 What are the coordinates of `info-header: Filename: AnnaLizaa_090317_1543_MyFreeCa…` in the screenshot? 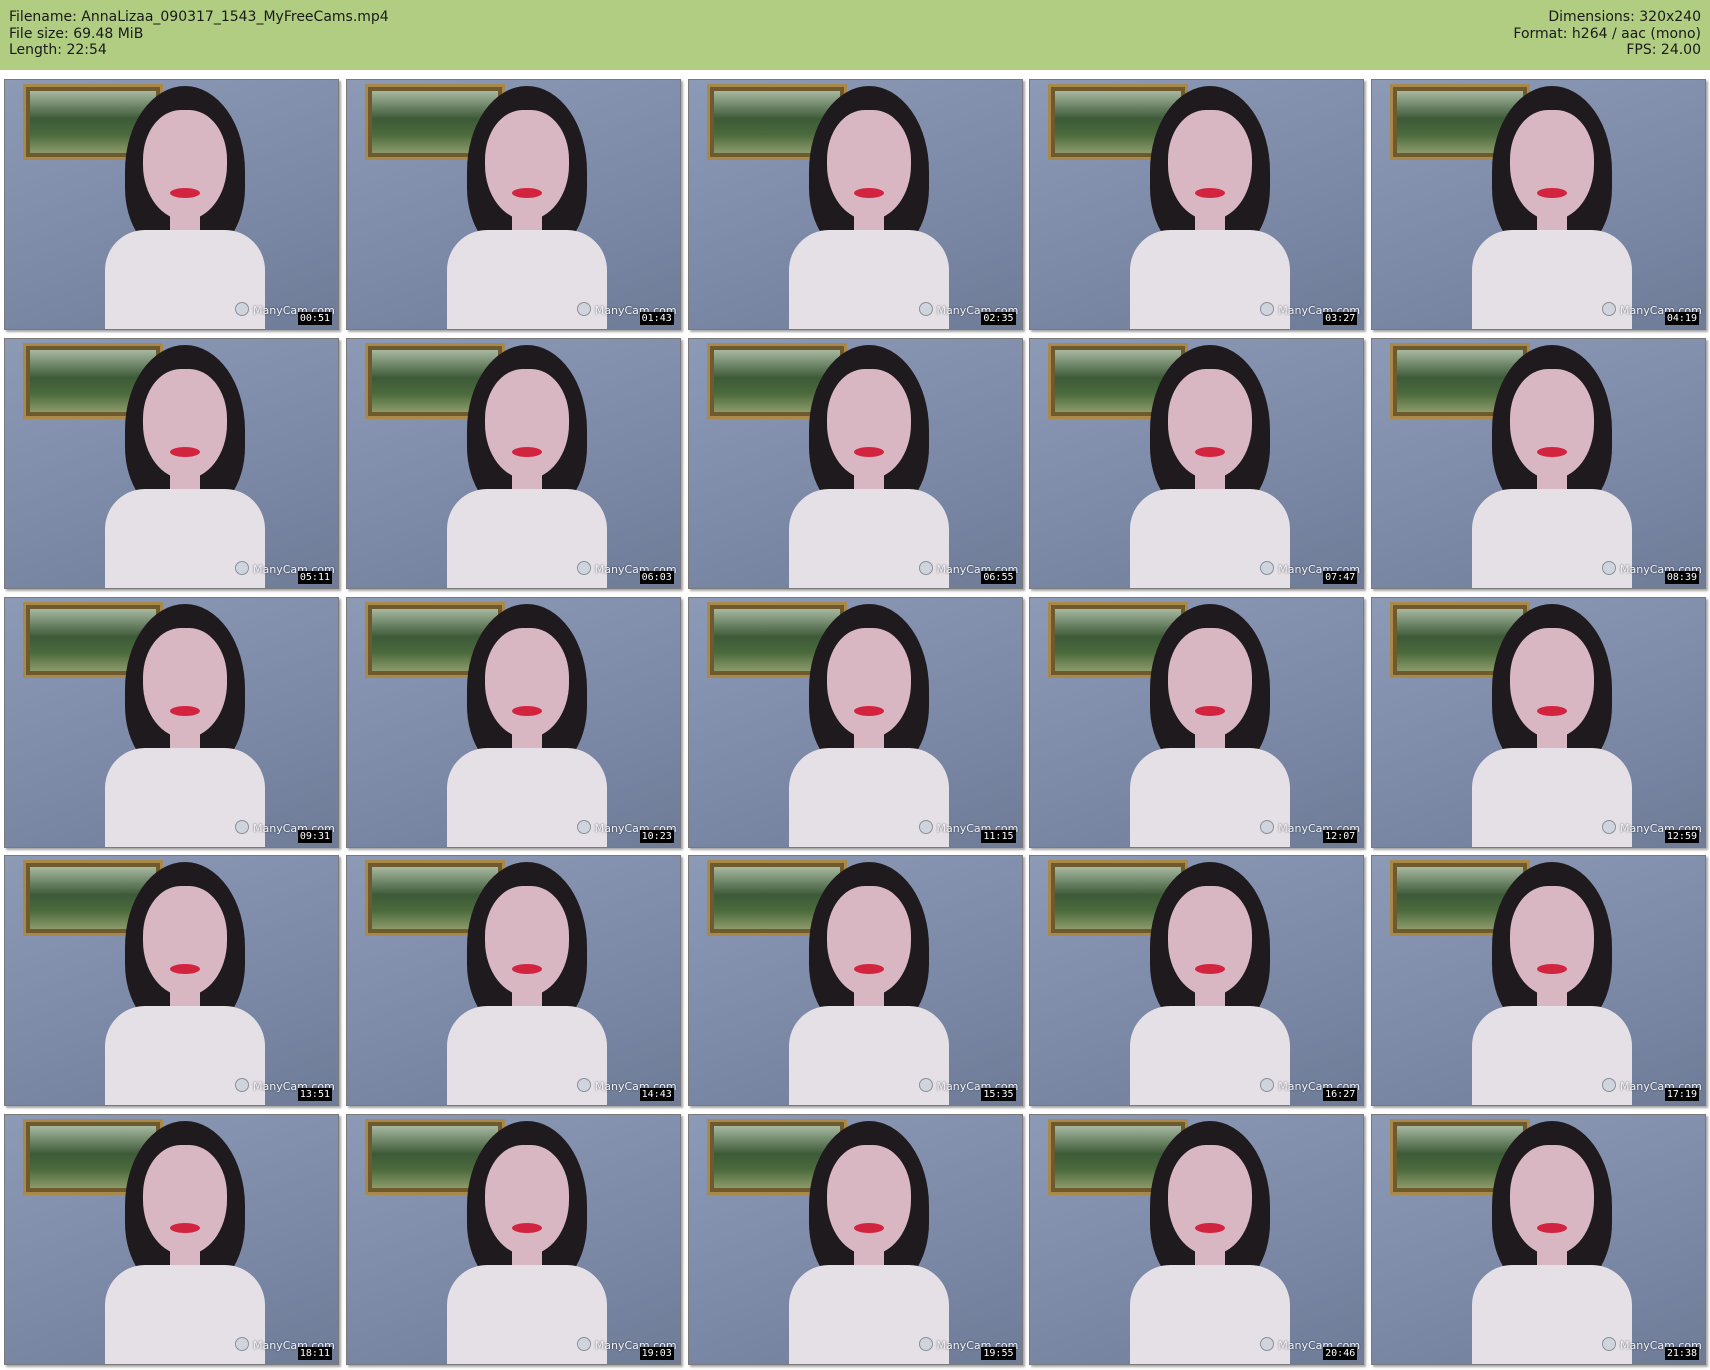 It's located at (855, 35).